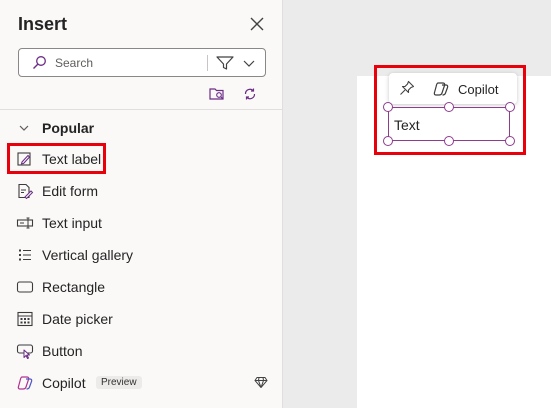 Image resolution: width=551 pixels, height=408 pixels. I want to click on pane-title: Insert, so click(43, 24).